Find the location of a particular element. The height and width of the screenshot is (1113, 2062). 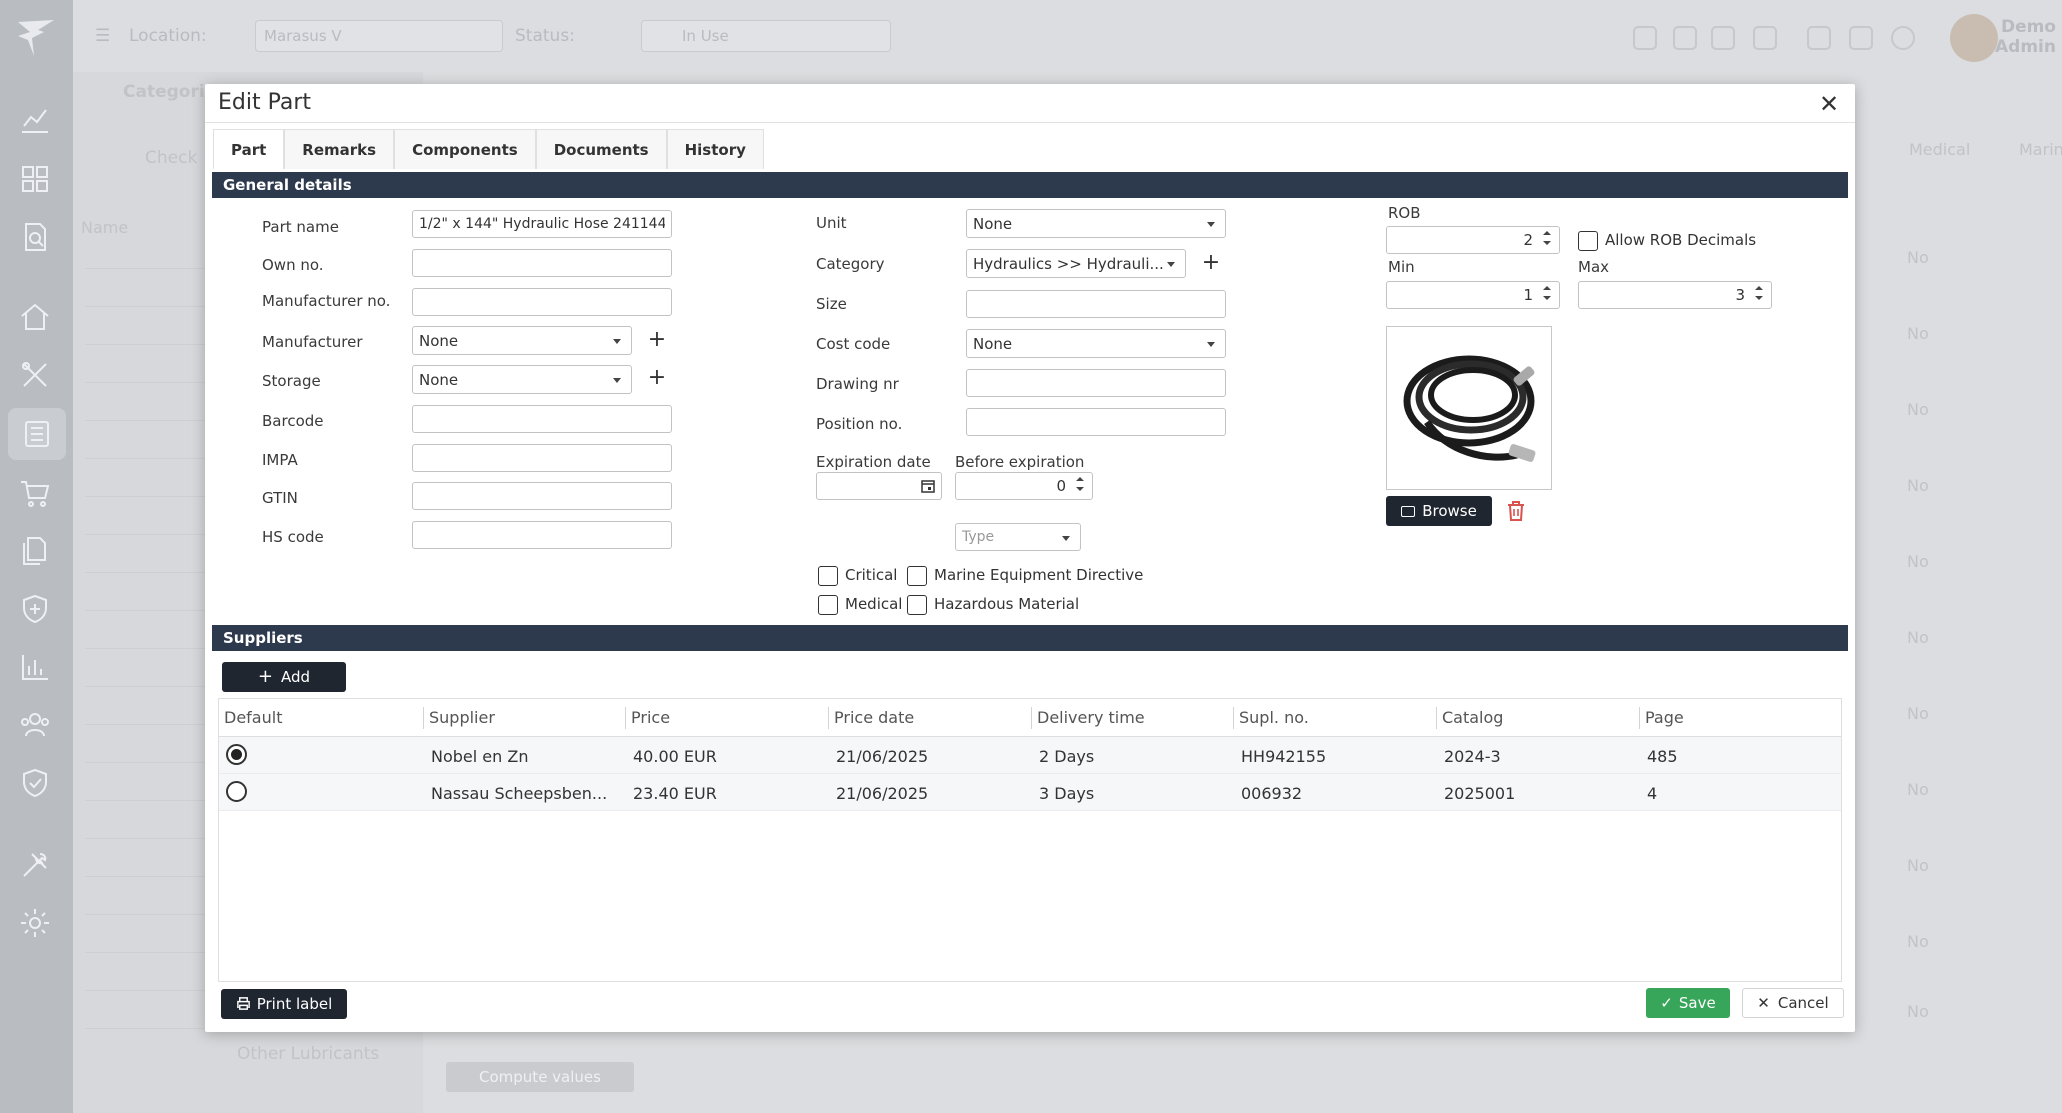

calendar-icon is located at coordinates (928, 486).